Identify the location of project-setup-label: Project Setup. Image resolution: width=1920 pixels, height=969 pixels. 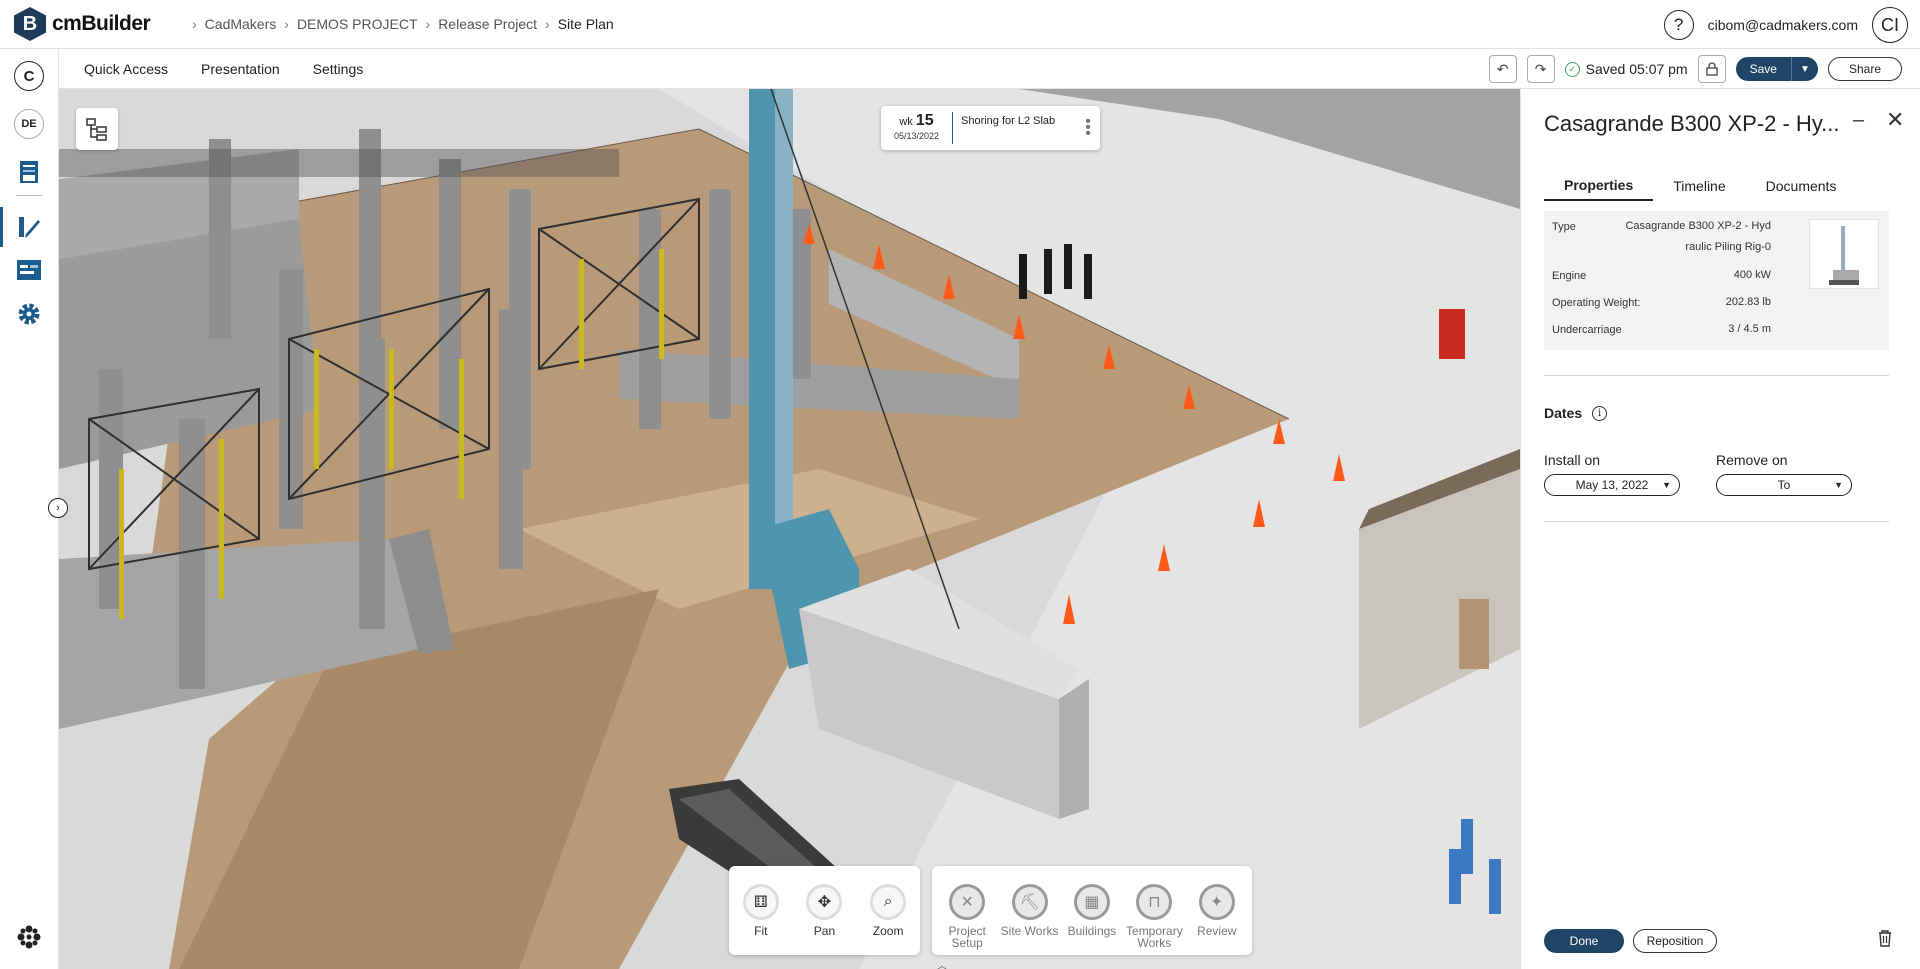
(967, 937).